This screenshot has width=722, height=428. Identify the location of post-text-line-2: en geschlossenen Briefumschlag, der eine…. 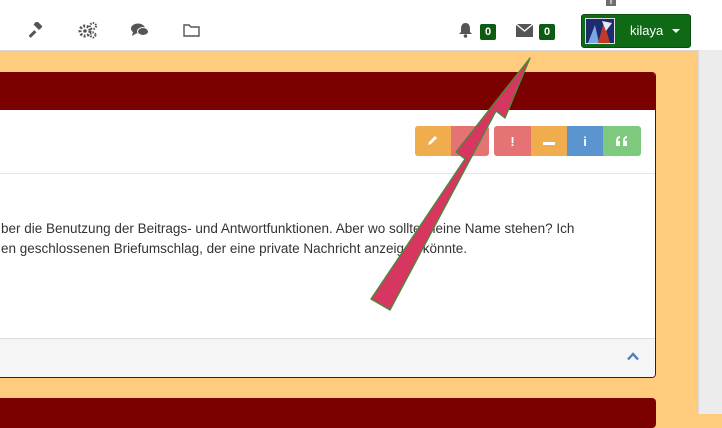
(234, 248).